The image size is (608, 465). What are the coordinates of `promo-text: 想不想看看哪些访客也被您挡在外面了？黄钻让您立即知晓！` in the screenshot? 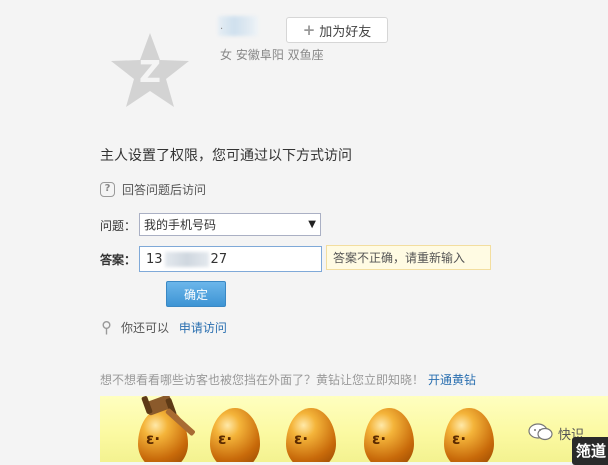 It's located at (262, 380).